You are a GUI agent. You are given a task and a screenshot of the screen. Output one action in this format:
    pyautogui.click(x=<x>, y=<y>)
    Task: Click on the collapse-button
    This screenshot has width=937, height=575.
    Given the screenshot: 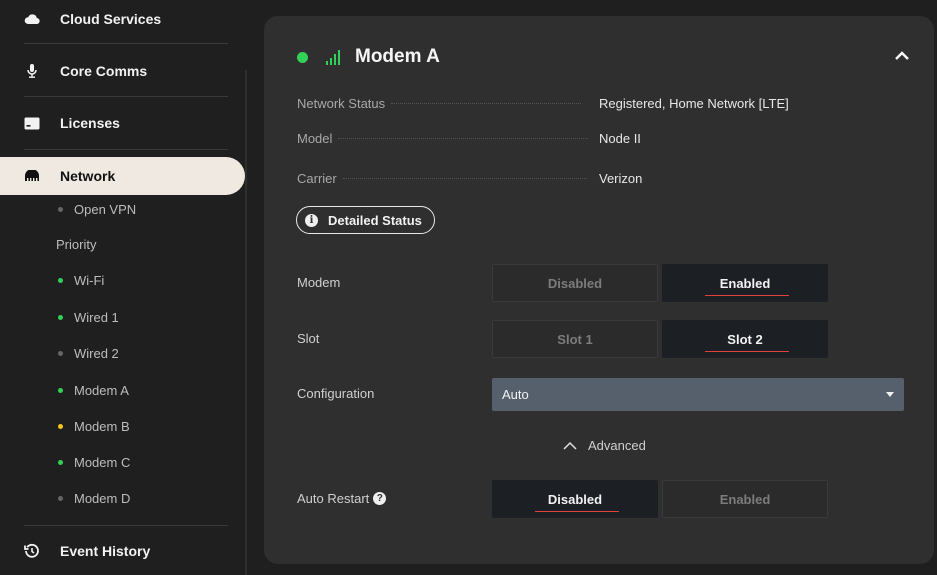 What is the action you would take?
    pyautogui.click(x=902, y=54)
    